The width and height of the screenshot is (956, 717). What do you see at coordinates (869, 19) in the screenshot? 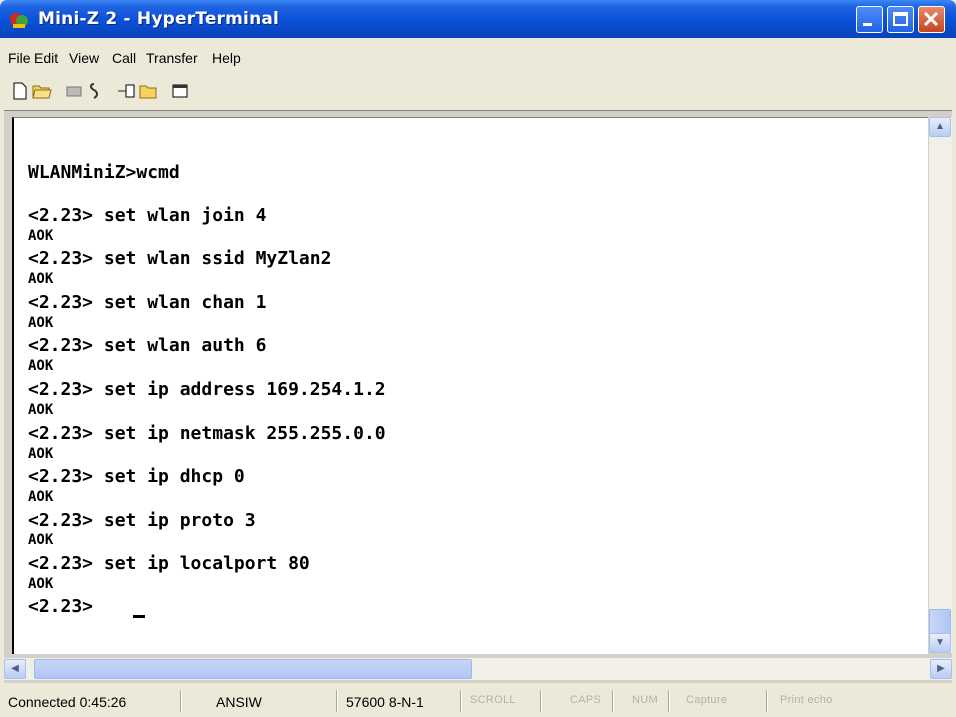
I see `minimize-button` at bounding box center [869, 19].